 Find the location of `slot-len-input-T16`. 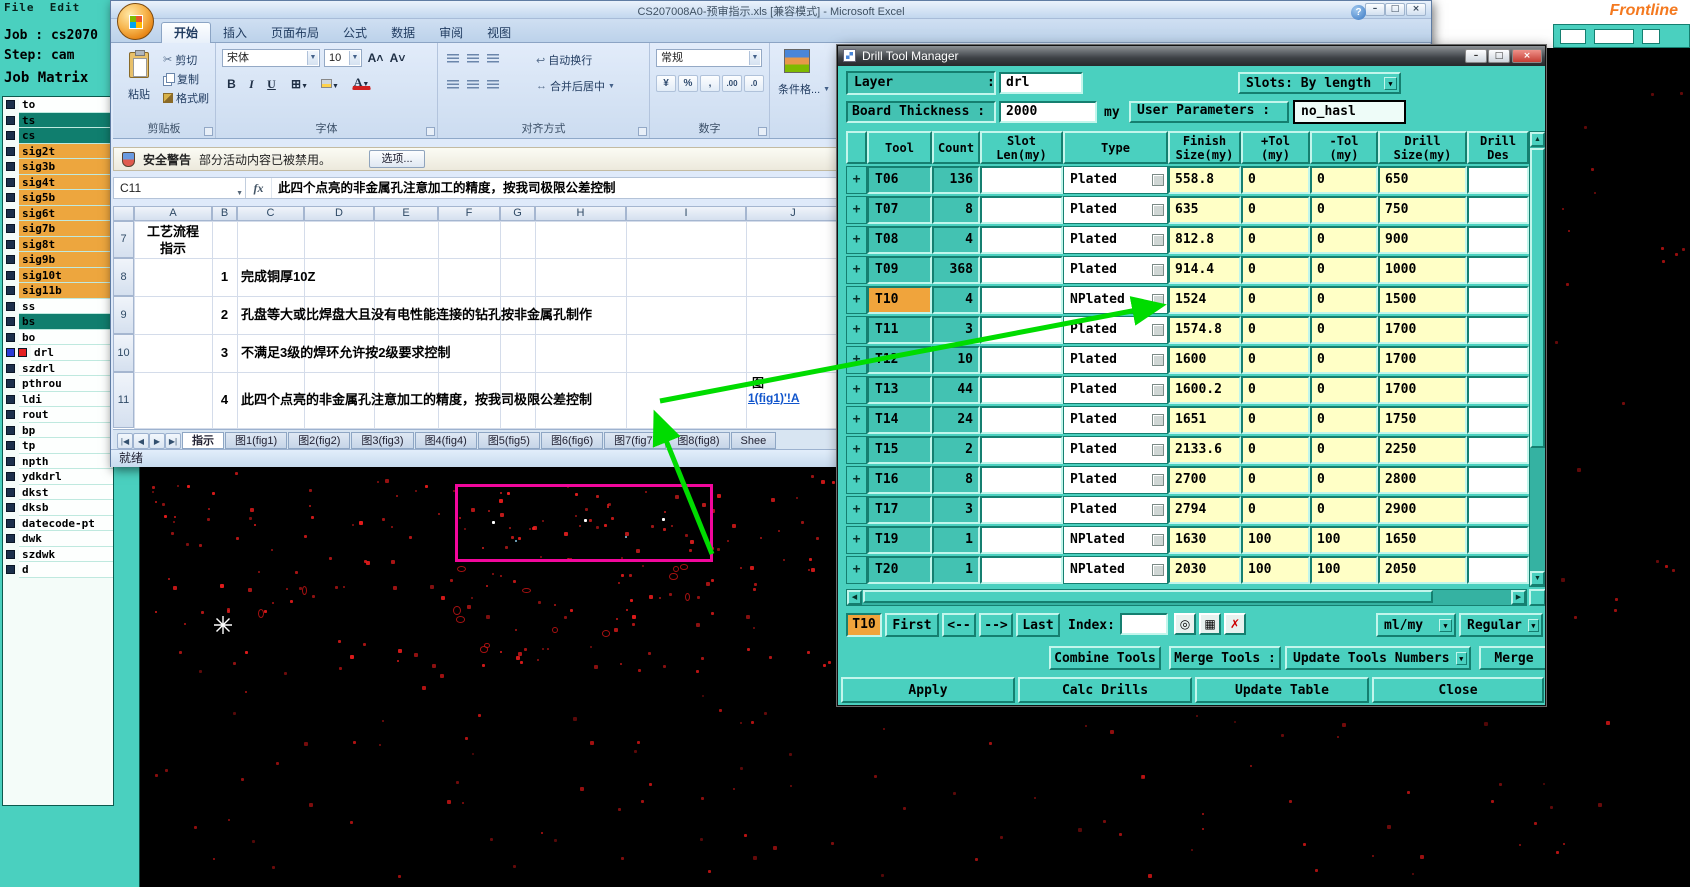

slot-len-input-T16 is located at coordinates (1021, 480).